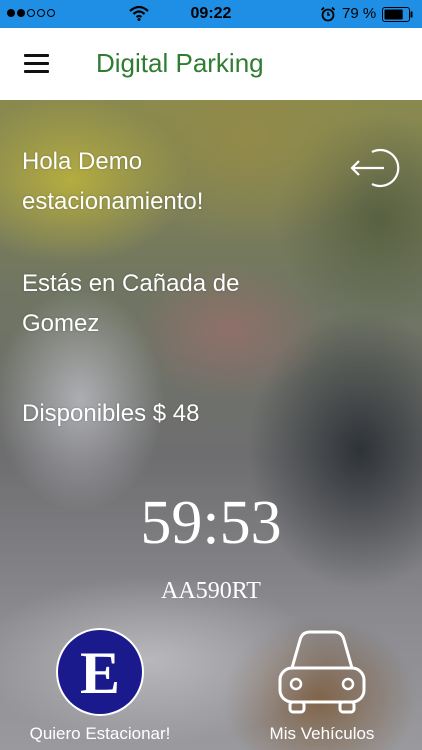 The height and width of the screenshot is (750, 422). What do you see at coordinates (211, 14) in the screenshot?
I see `status-bar: 09:22 79 %` at bounding box center [211, 14].